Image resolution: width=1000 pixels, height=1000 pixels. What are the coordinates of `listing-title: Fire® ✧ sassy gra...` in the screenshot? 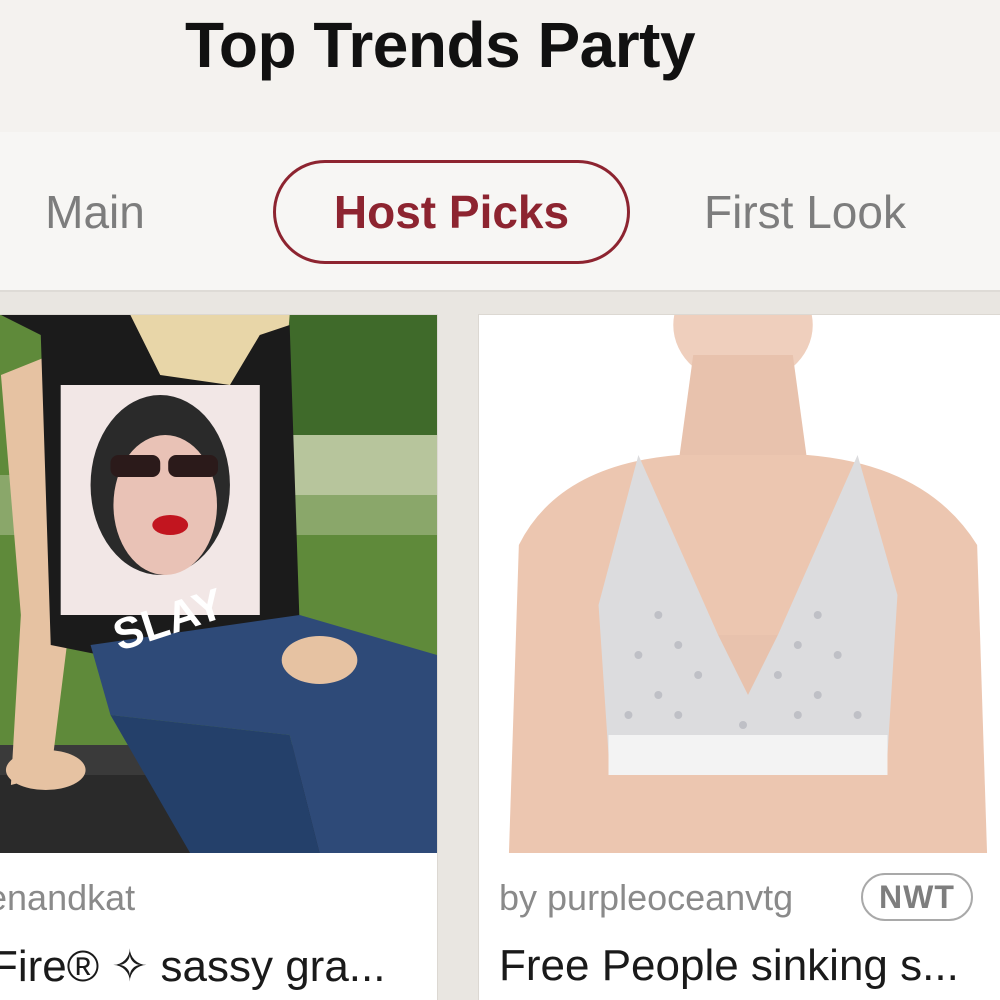 It's located at (192, 966).